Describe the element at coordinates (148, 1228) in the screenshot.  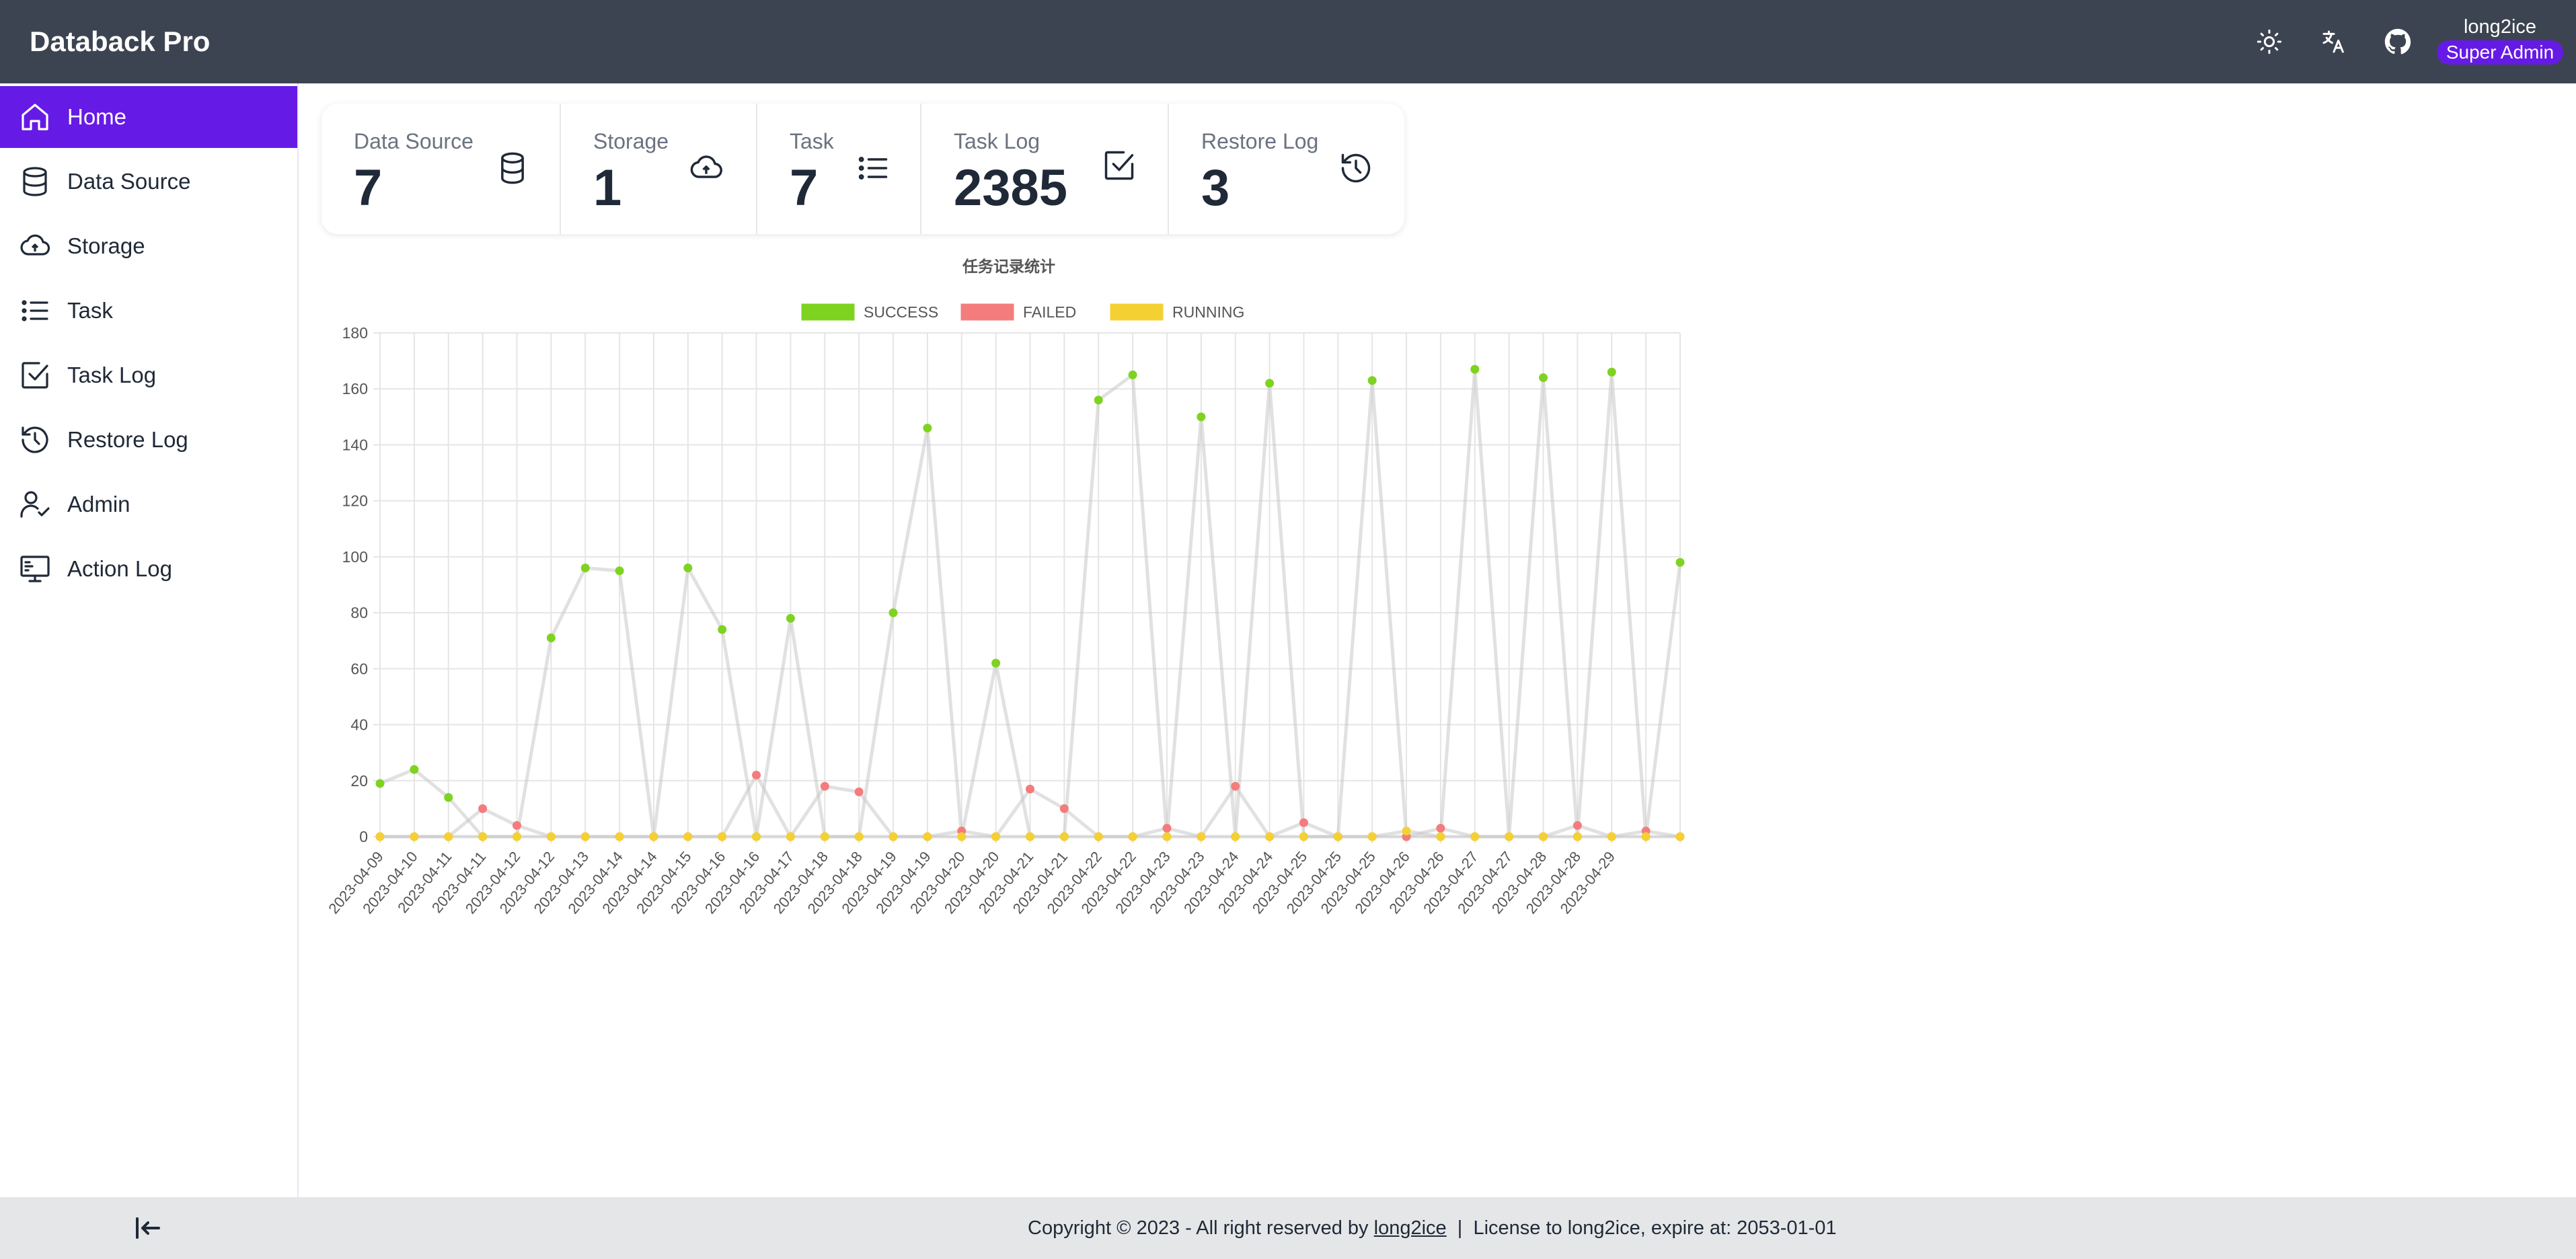
I see `collapse-sidebar-icon` at that location.